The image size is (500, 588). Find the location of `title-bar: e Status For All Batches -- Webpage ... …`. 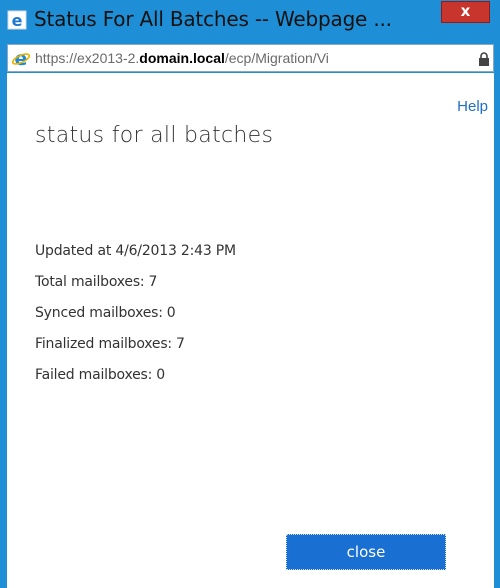

title-bar: e Status For All Batches -- Webpage ... … is located at coordinates (250, 19).